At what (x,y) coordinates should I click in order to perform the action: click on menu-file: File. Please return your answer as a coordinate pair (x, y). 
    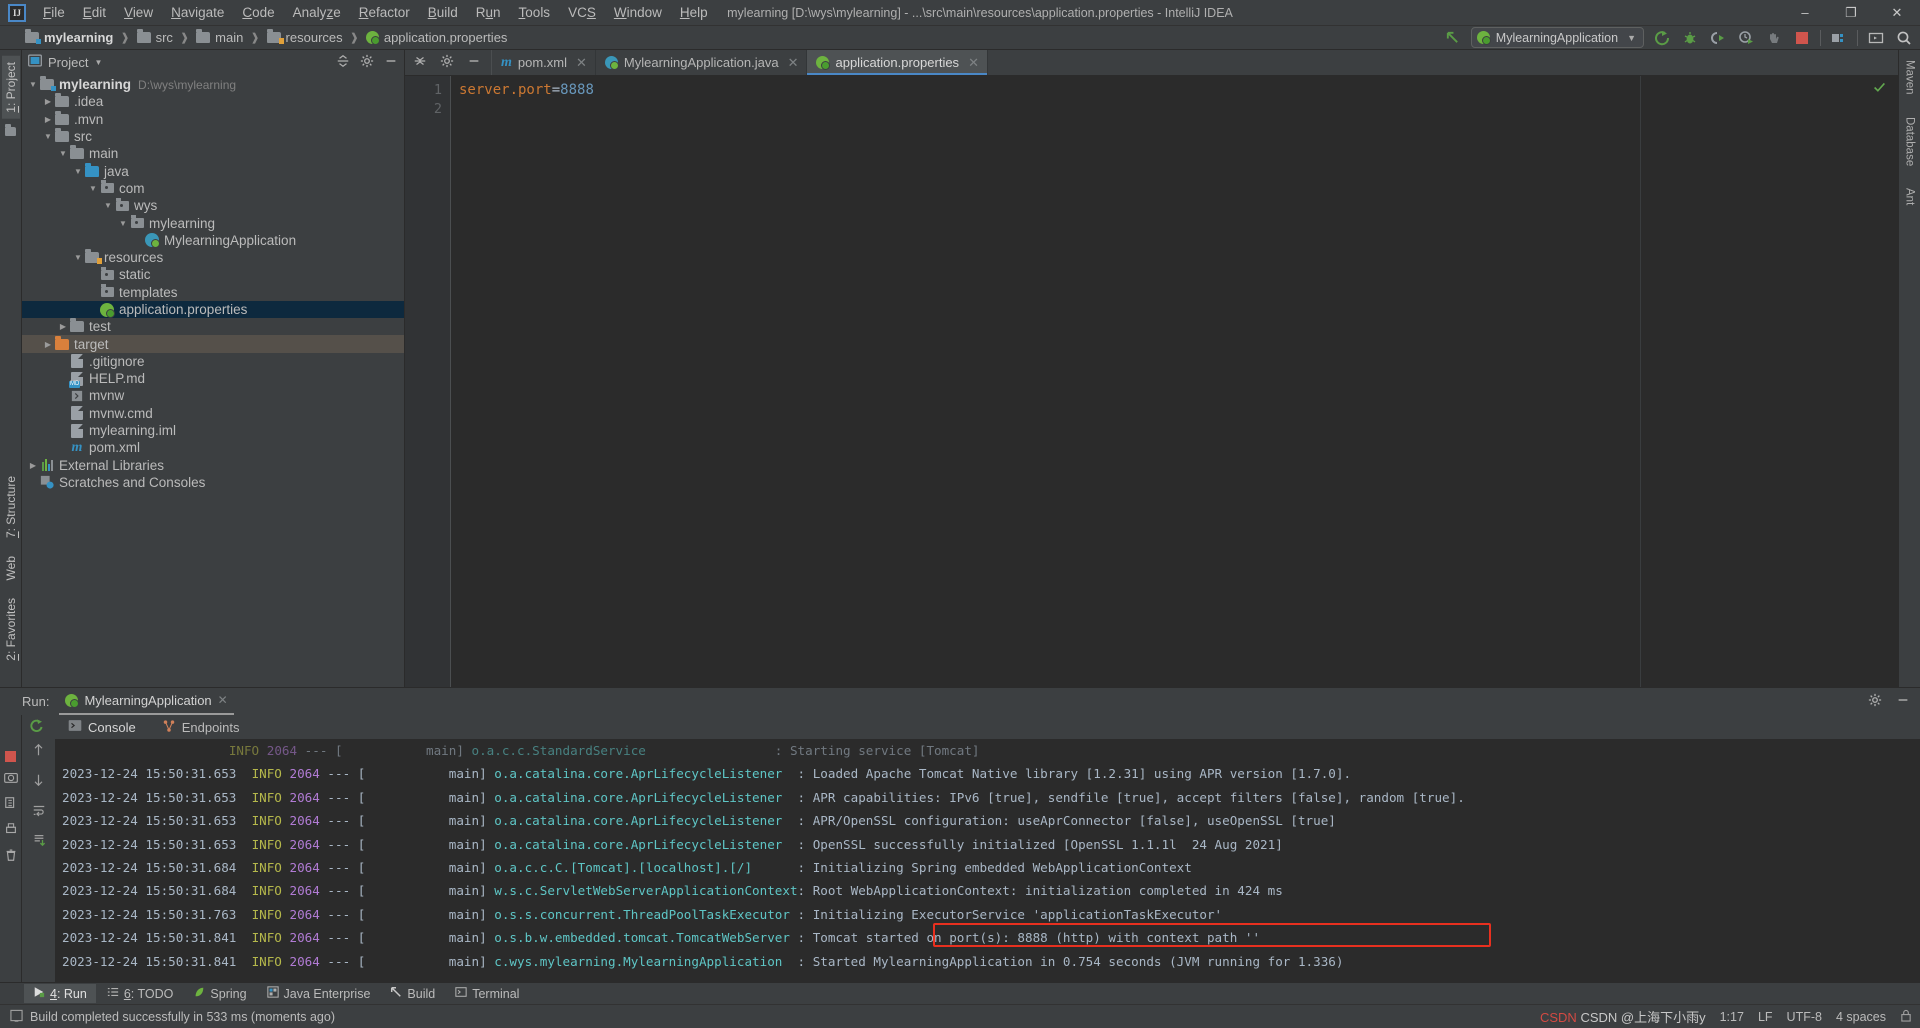
    Looking at the image, I should click on (54, 12).